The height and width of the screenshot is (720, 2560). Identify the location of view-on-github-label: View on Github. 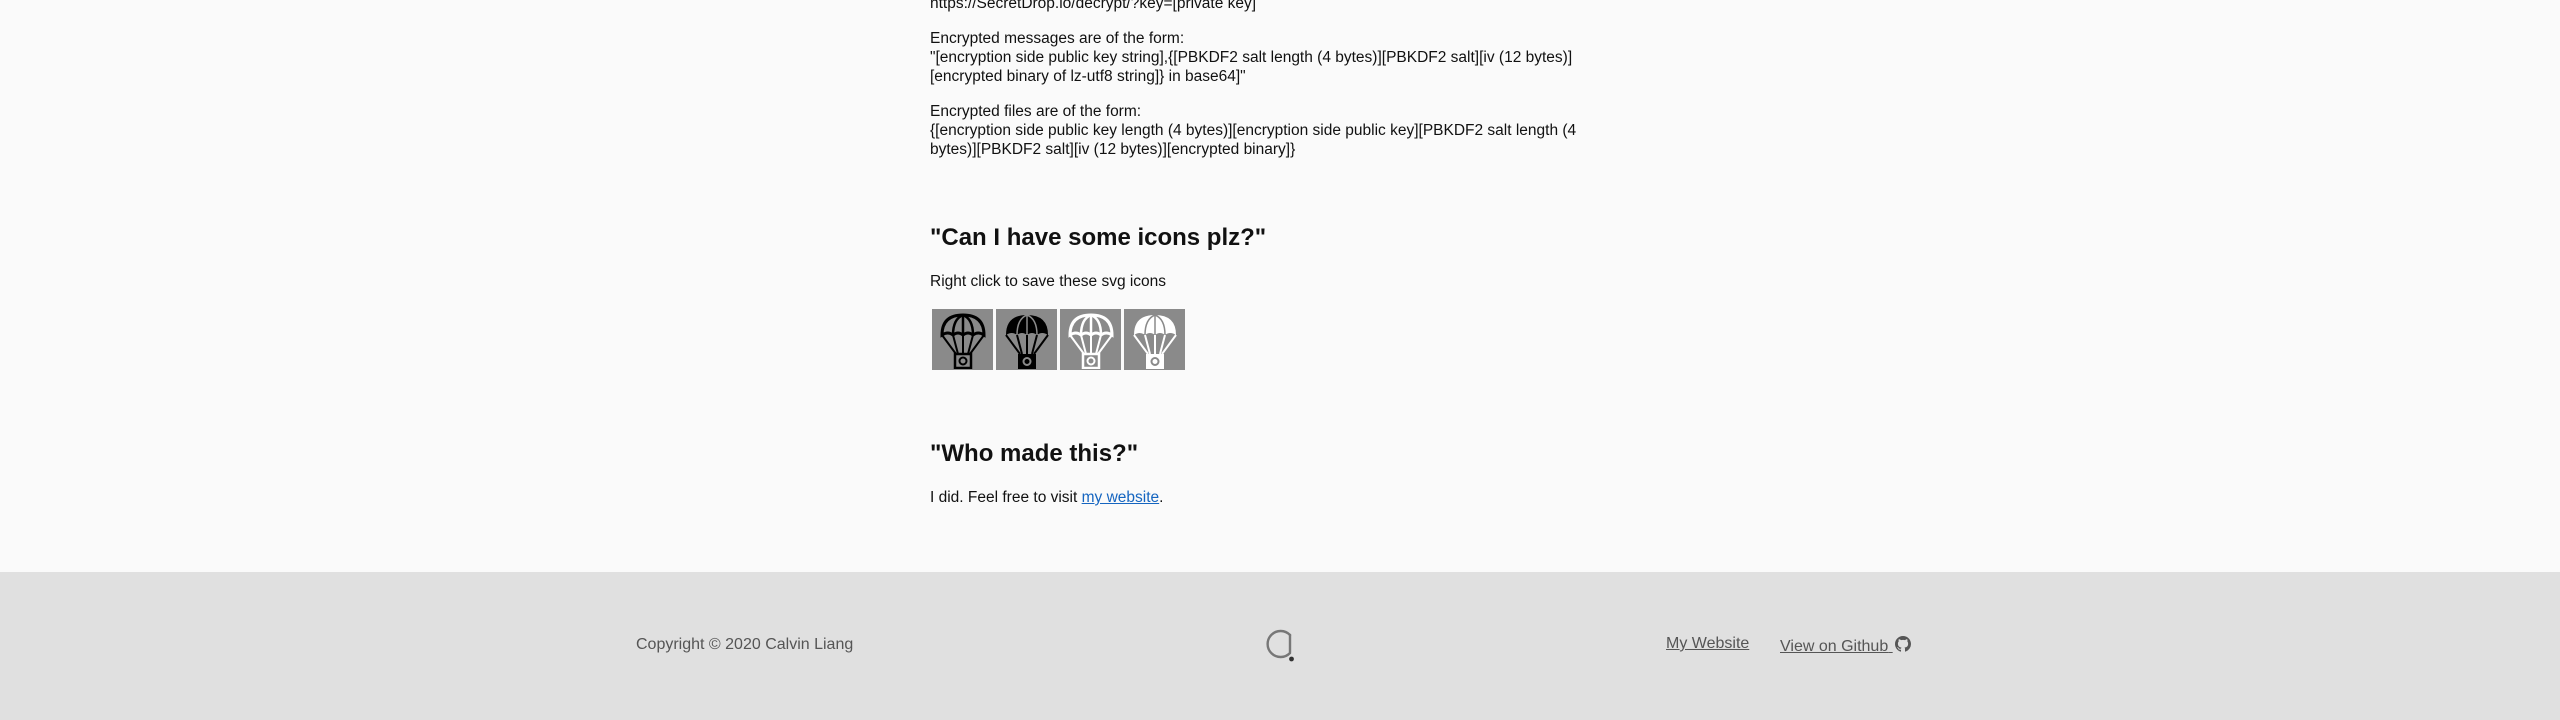
(1834, 646).